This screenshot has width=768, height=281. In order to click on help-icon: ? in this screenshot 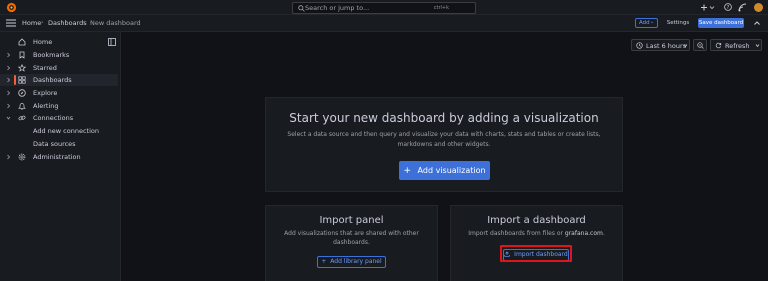, I will do `click(728, 7)`.